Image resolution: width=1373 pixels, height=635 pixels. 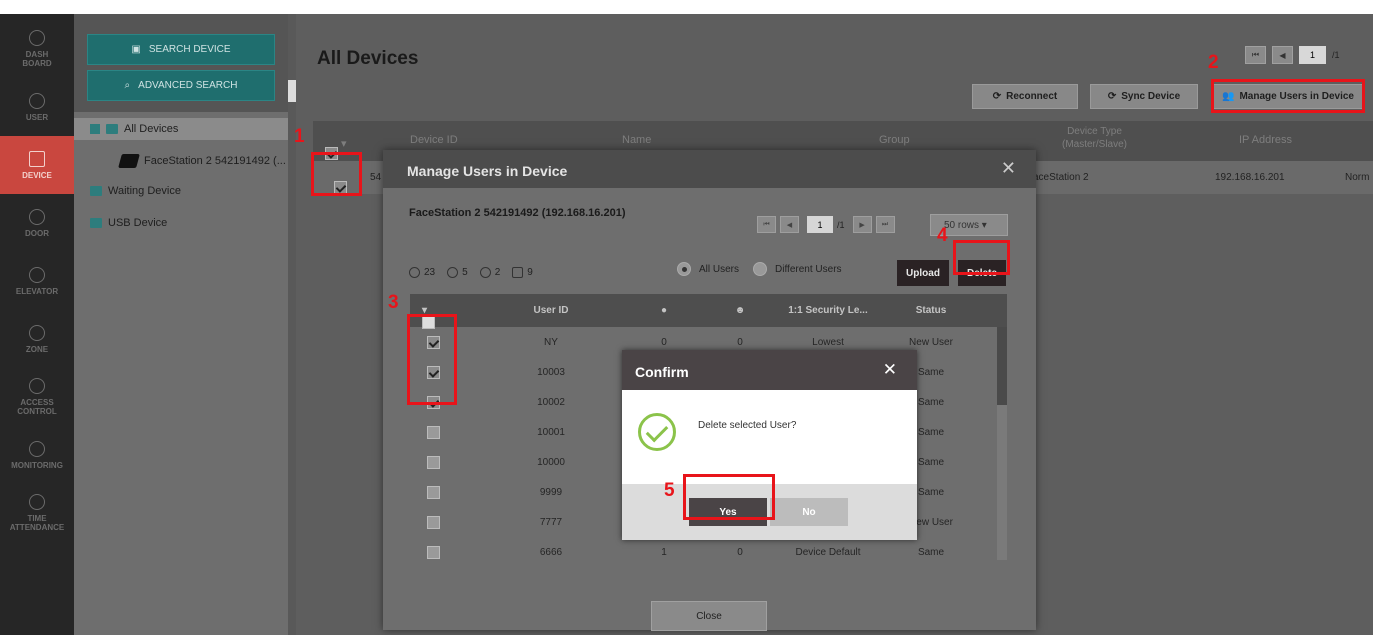 What do you see at coordinates (551, 462) in the screenshot?
I see `user-id-cell: 10000` at bounding box center [551, 462].